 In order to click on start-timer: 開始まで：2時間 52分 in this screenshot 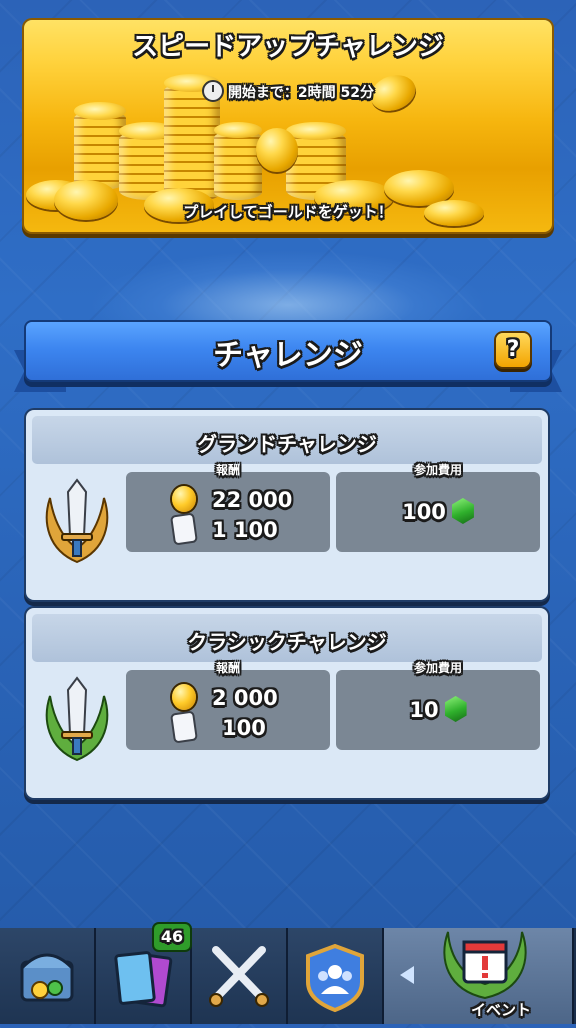, I will do `click(288, 91)`.